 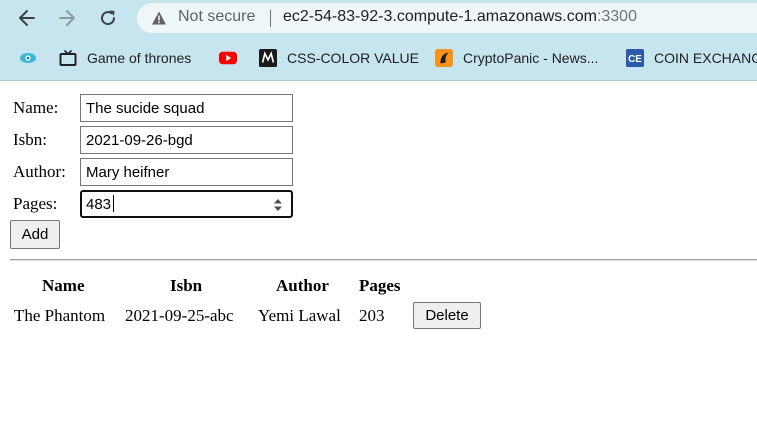 I want to click on author-label: Author:, so click(x=39, y=171).